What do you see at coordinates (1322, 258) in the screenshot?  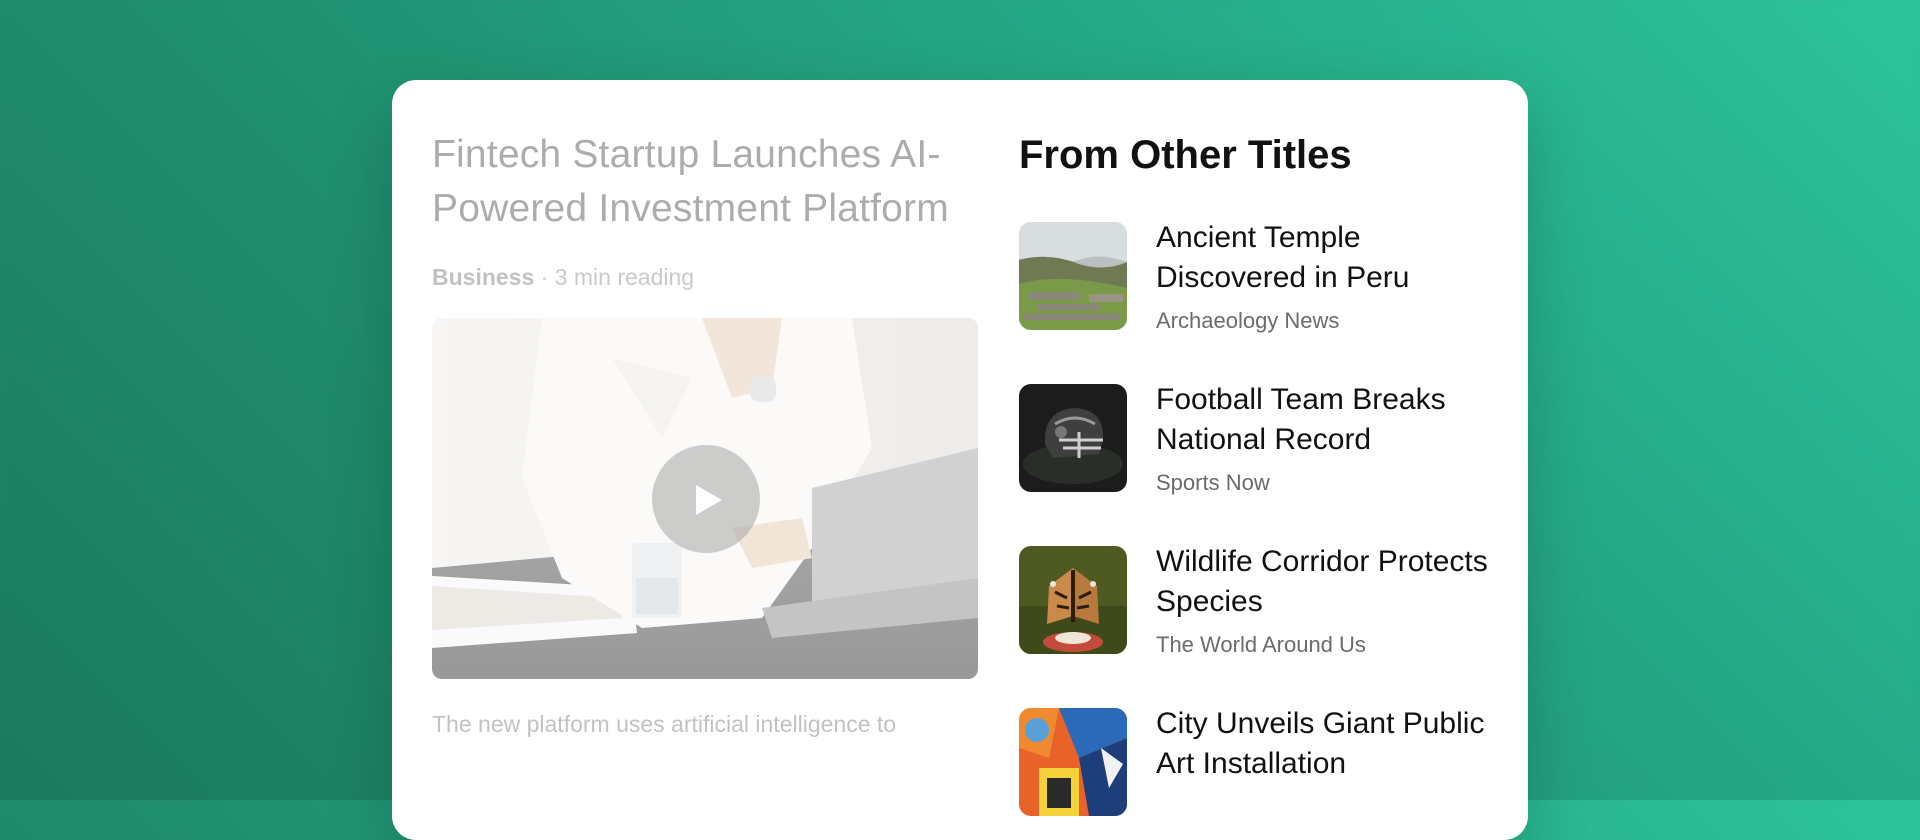 I see `item-title: Ancient Temple Discovered in Peru` at bounding box center [1322, 258].